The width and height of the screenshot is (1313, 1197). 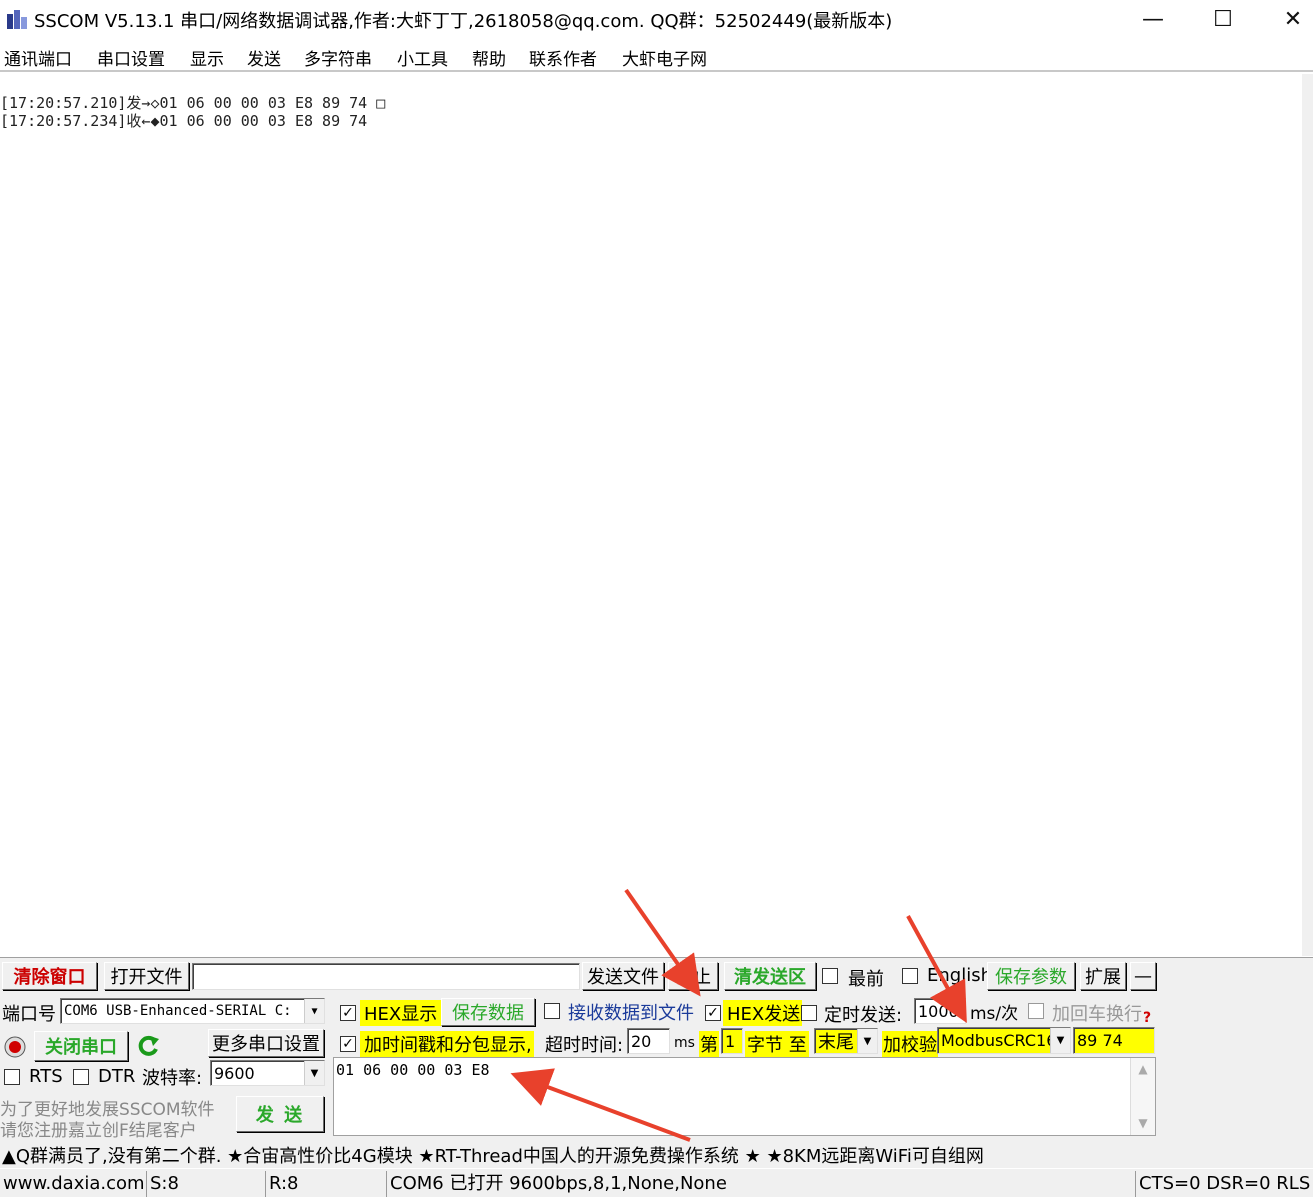 What do you see at coordinates (1142, 1096) in the screenshot?
I see `send-scrollbar: ▲ ▼` at bounding box center [1142, 1096].